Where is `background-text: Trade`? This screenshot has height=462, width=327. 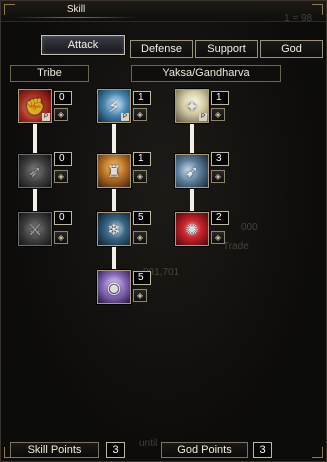 background-text: Trade is located at coordinates (236, 246).